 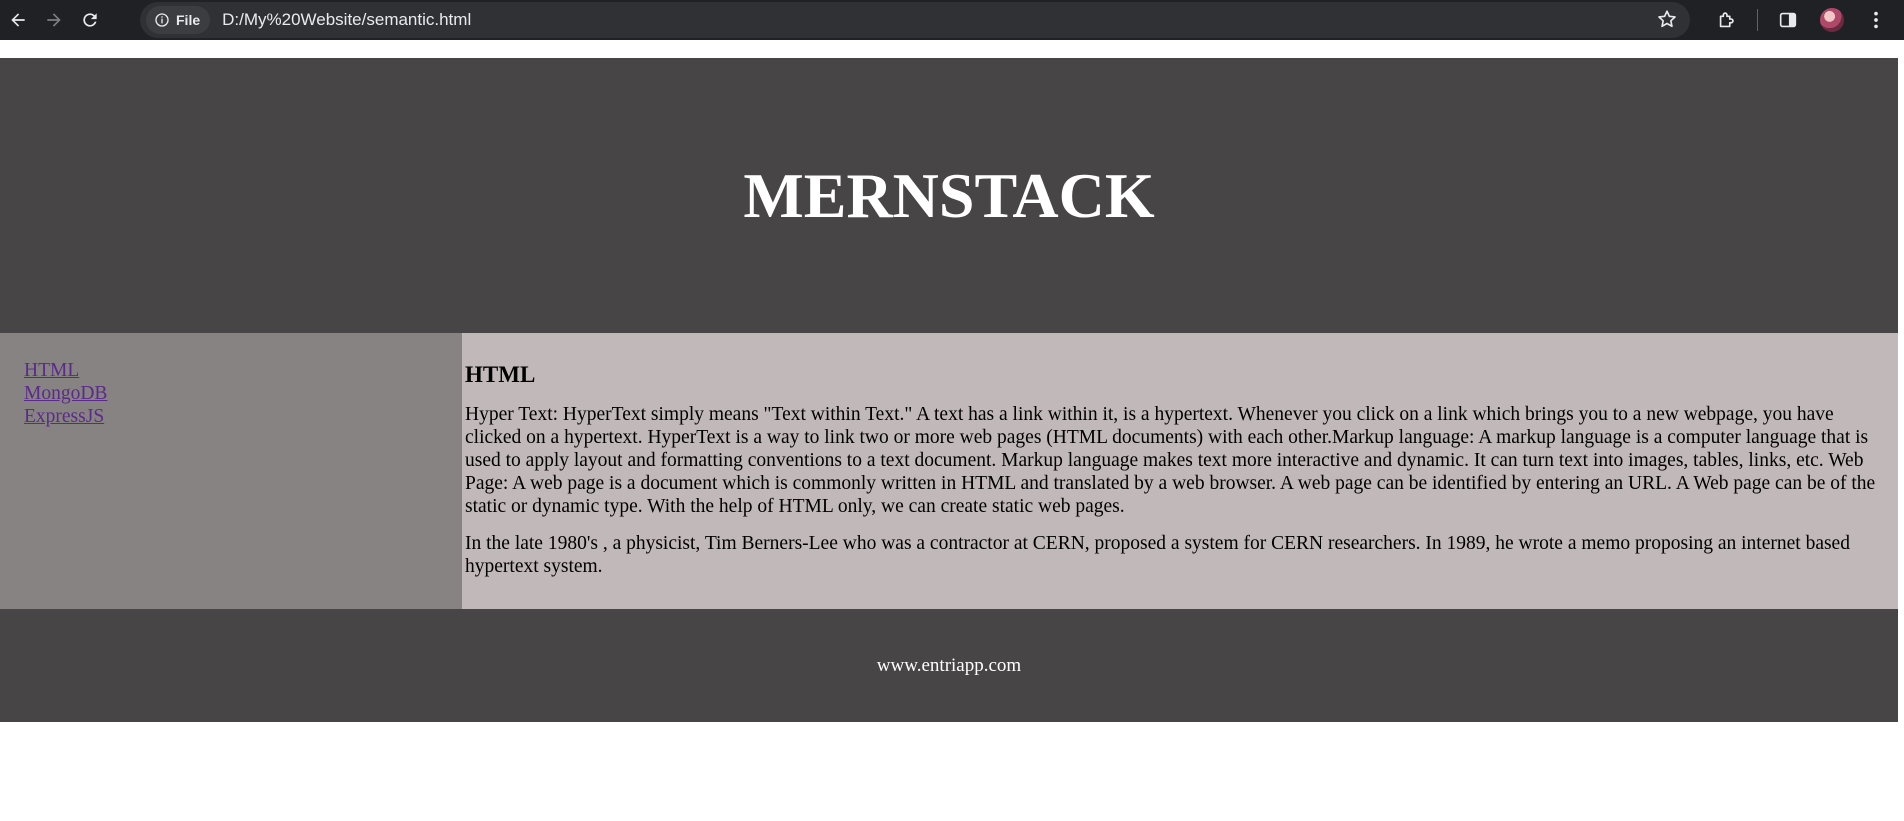 I want to click on arrow-left-icon, so click(x=18, y=20).